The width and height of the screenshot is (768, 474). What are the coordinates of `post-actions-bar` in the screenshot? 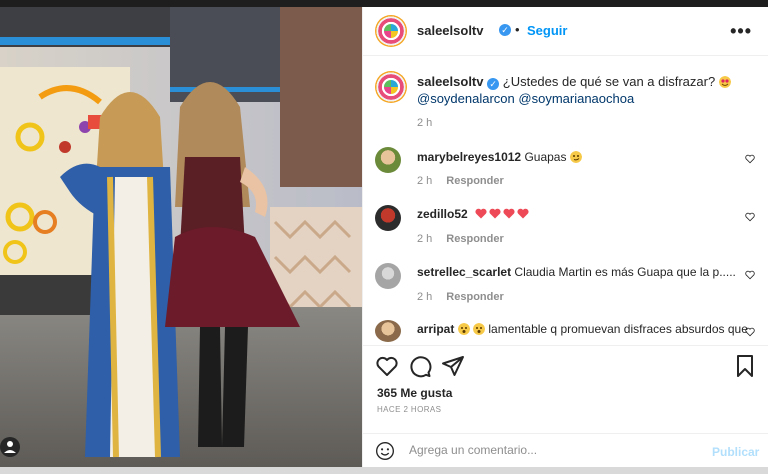 It's located at (565, 365).